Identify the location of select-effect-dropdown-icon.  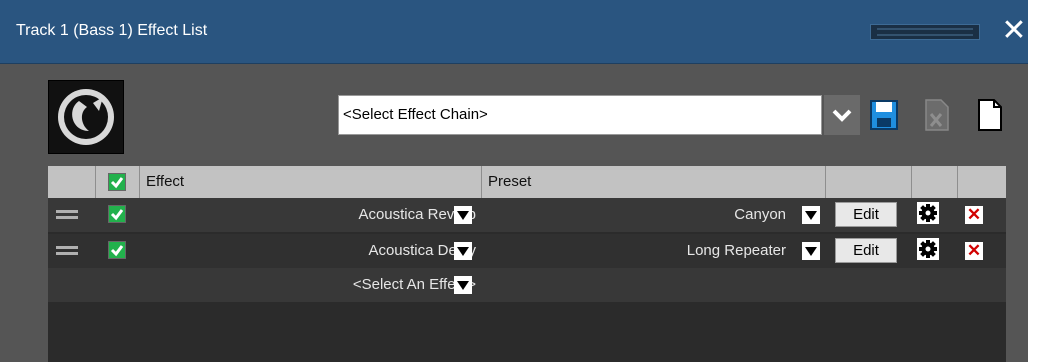
(463, 285).